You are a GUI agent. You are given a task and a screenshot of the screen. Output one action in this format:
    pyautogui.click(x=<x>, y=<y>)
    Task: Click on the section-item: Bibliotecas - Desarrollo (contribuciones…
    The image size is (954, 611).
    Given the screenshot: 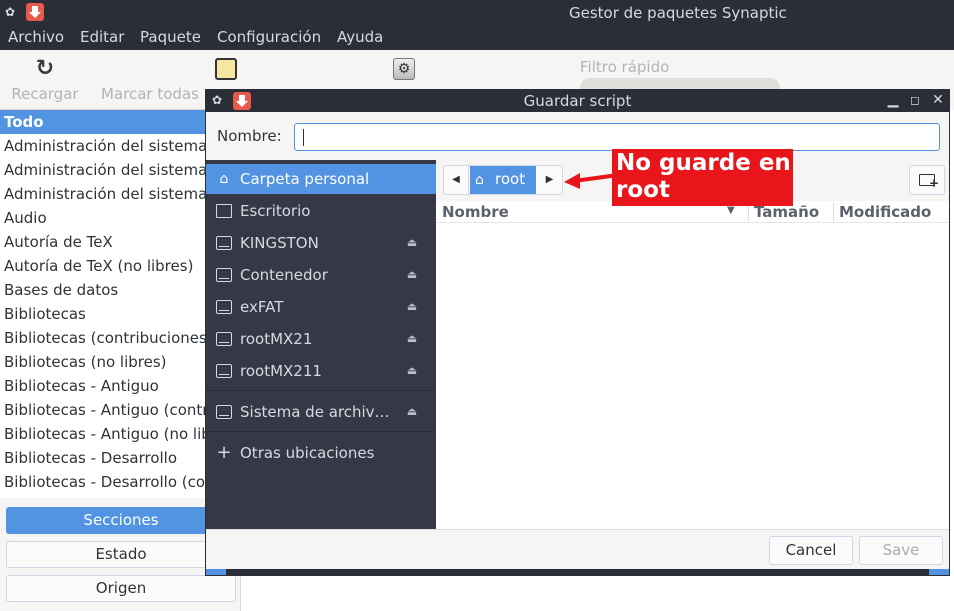 What is the action you would take?
    pyautogui.click(x=120, y=482)
    